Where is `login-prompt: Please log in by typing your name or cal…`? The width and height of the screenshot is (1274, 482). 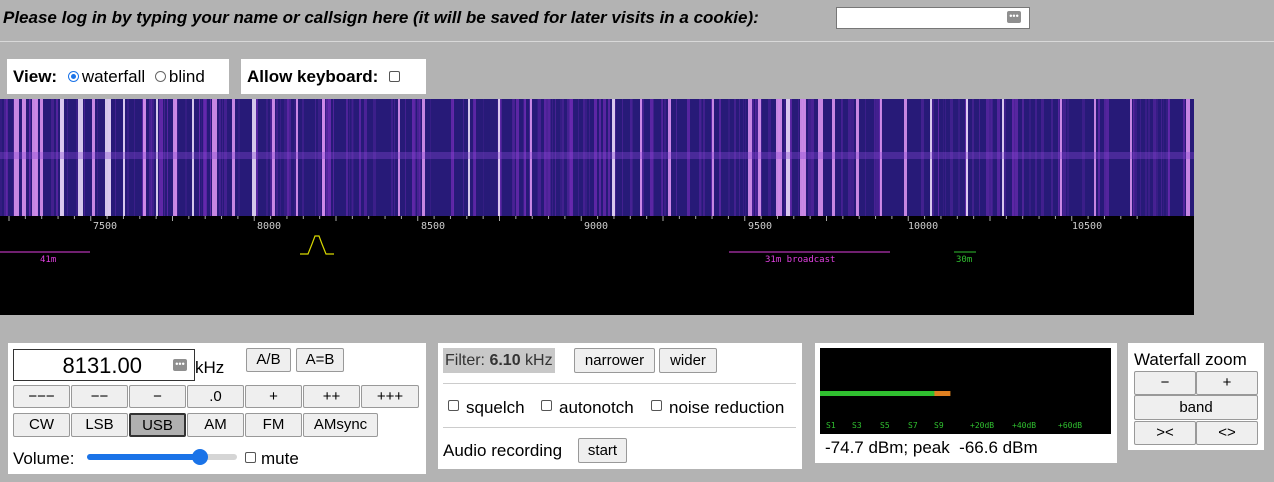
login-prompt: Please log in by typing your name or cal… is located at coordinates (381, 17).